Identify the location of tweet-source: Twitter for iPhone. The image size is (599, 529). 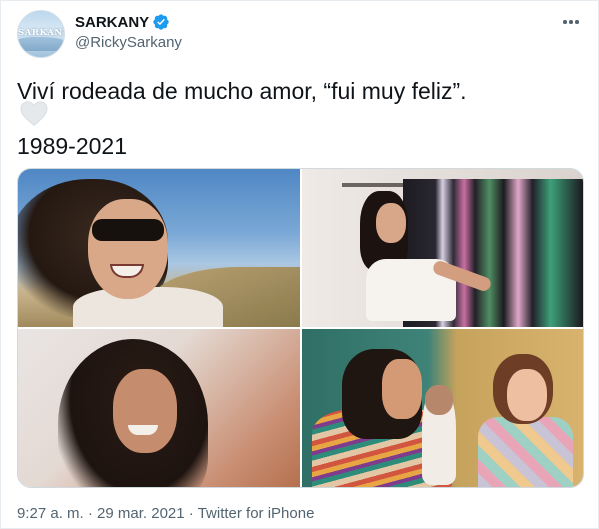
(256, 513).